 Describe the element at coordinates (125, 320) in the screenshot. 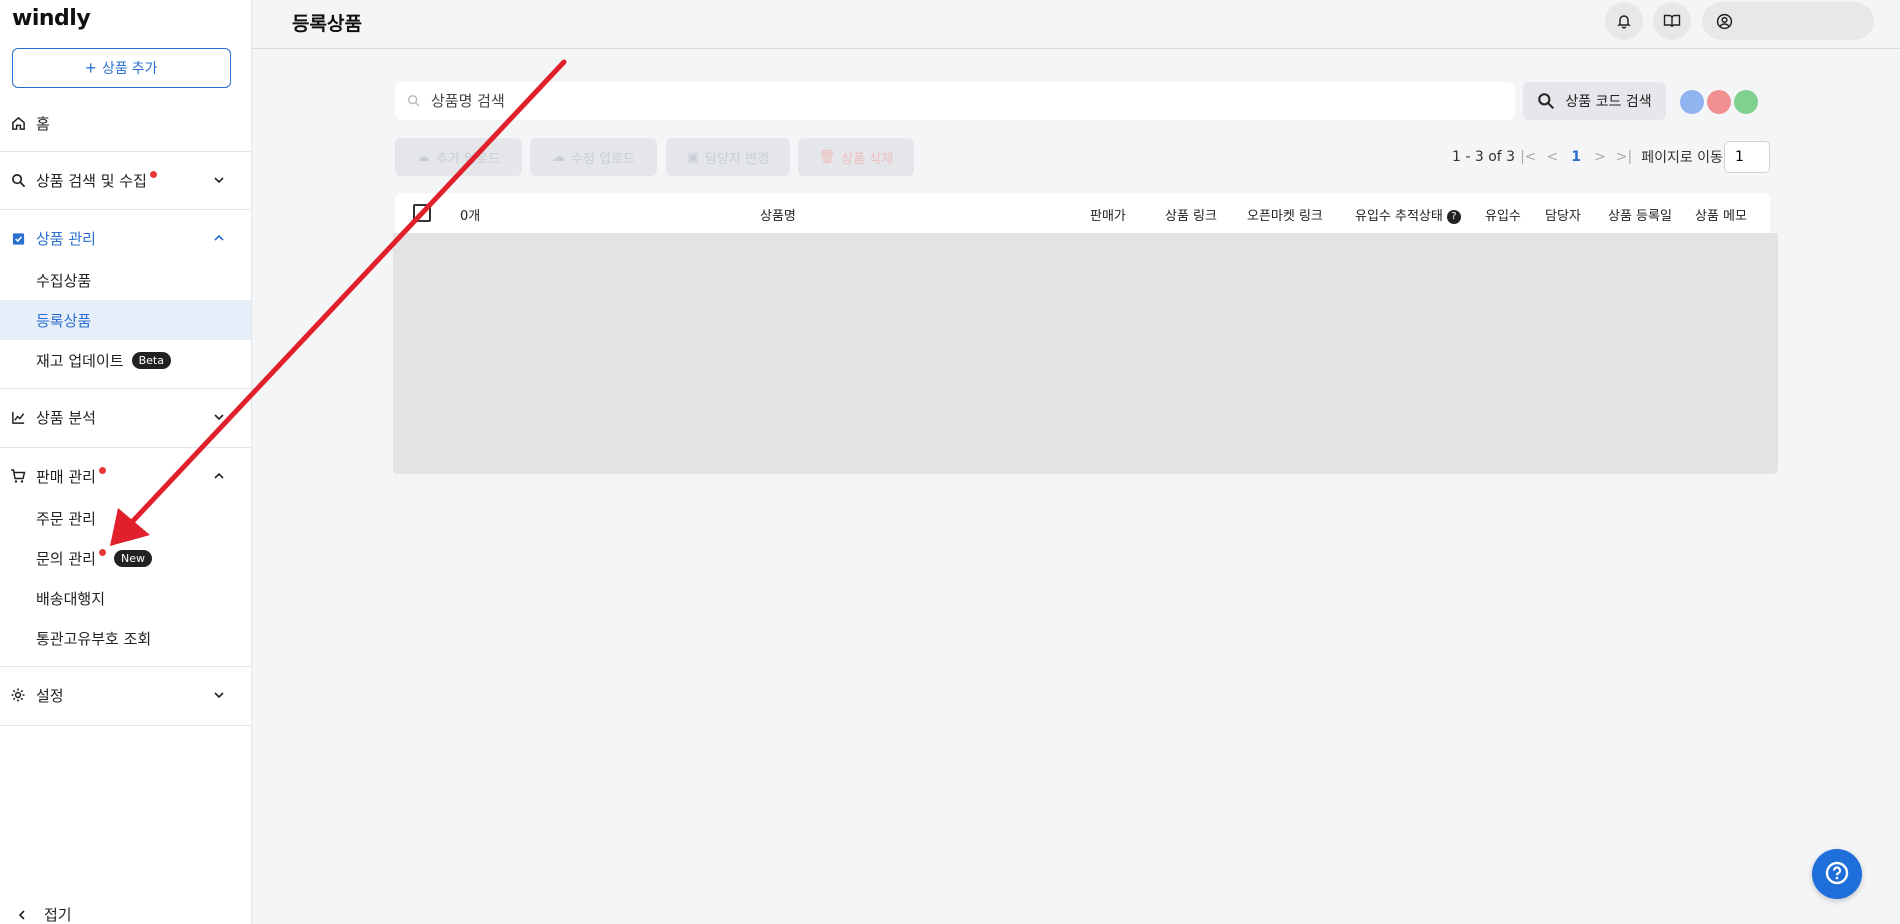

I see `sidebar-item-registered: 등록상품` at that location.